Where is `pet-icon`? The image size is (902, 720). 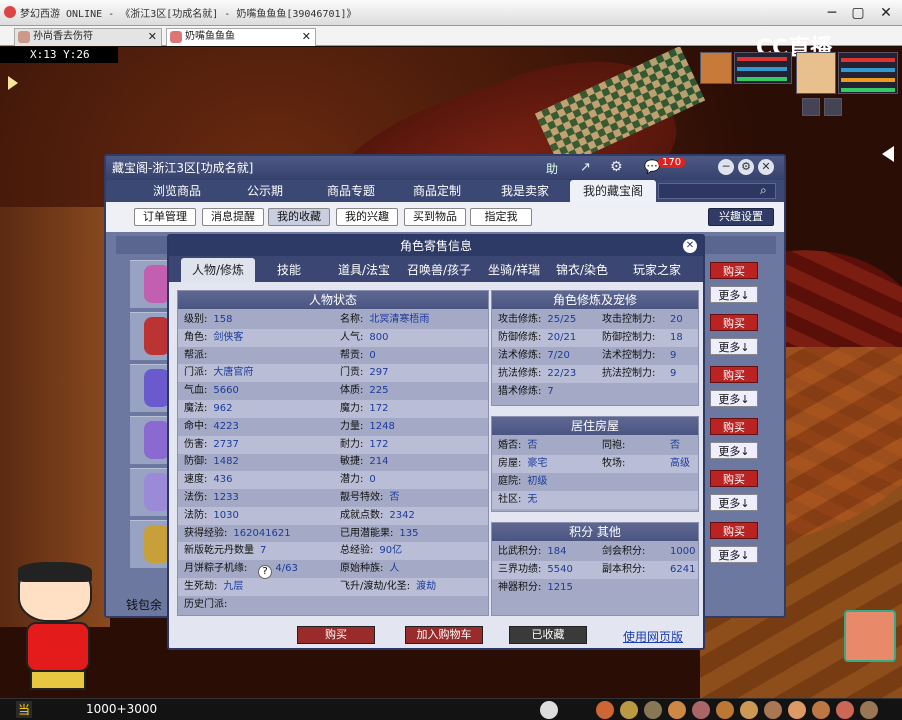
pet-icon is located at coordinates (677, 710).